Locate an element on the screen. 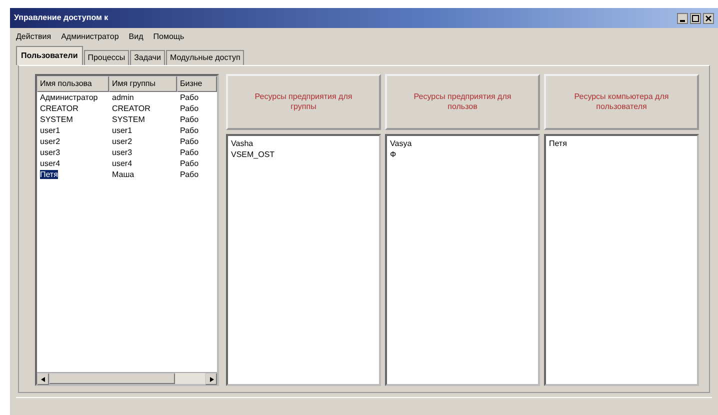  column-header: Имя группы is located at coordinates (143, 84).